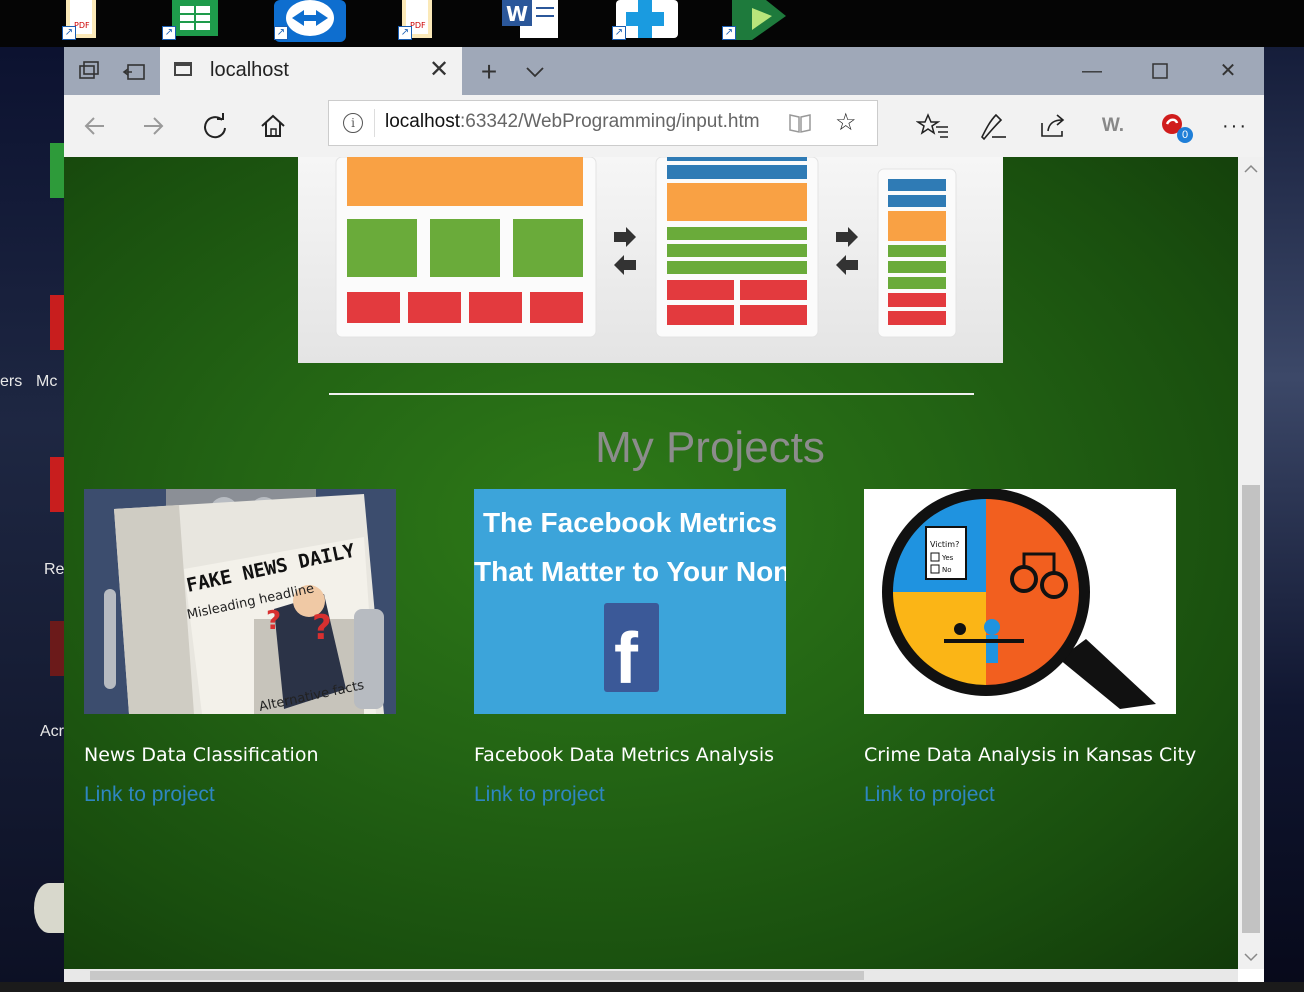 This screenshot has width=1304, height=992. Describe the element at coordinates (477, 975) in the screenshot. I see `horizontal-scroll-thumb` at that location.